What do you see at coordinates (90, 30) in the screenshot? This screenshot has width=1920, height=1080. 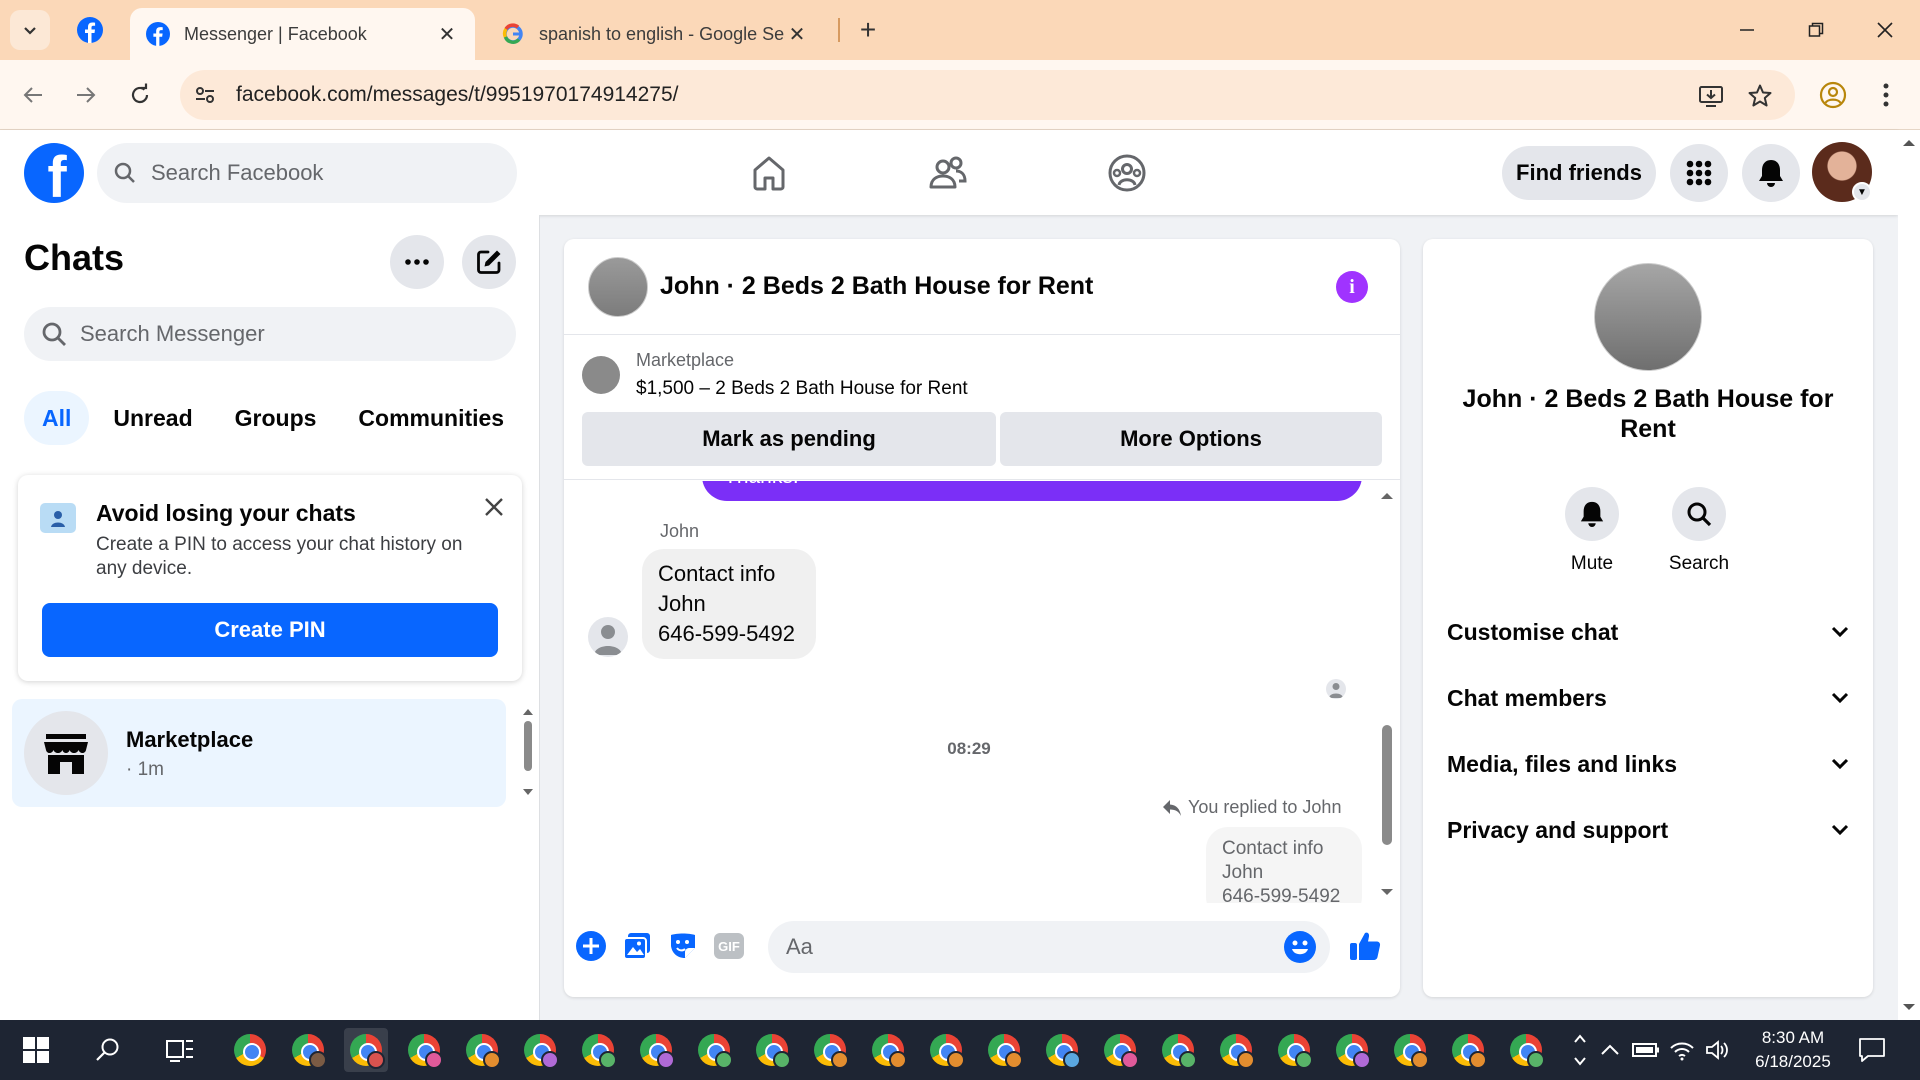 I see `pinned-tab-facebook` at bounding box center [90, 30].